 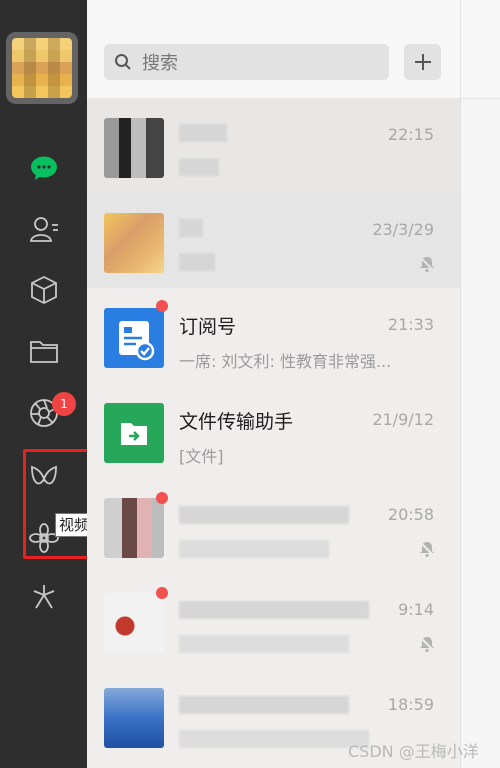 What do you see at coordinates (403, 229) in the screenshot?
I see `chat-time: 23/3/29` at bounding box center [403, 229].